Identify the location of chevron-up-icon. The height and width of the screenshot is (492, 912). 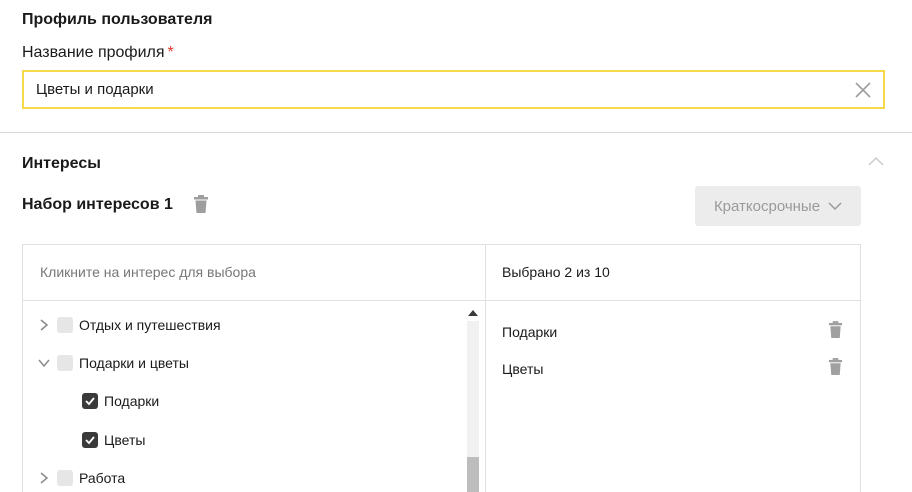
(876, 161).